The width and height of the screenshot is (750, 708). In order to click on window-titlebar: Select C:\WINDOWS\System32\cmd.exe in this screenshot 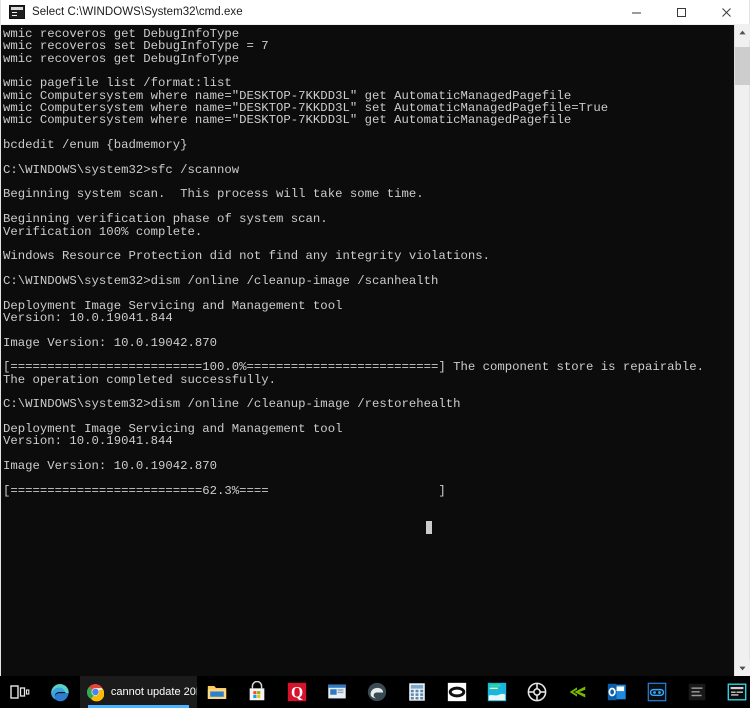, I will do `click(375, 12)`.